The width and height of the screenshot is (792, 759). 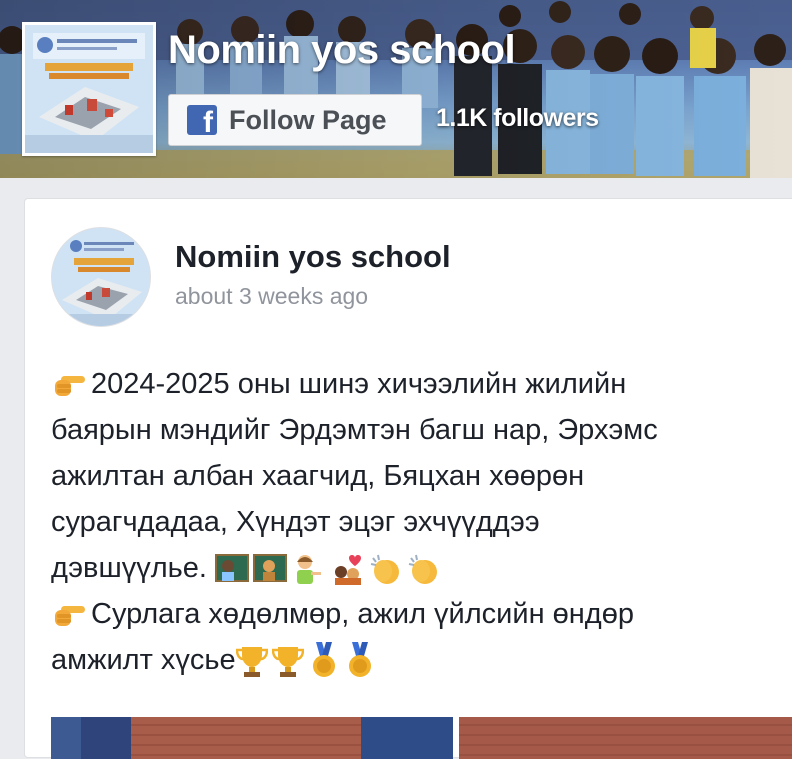 I want to click on person-emoji, so click(x=309, y=570).